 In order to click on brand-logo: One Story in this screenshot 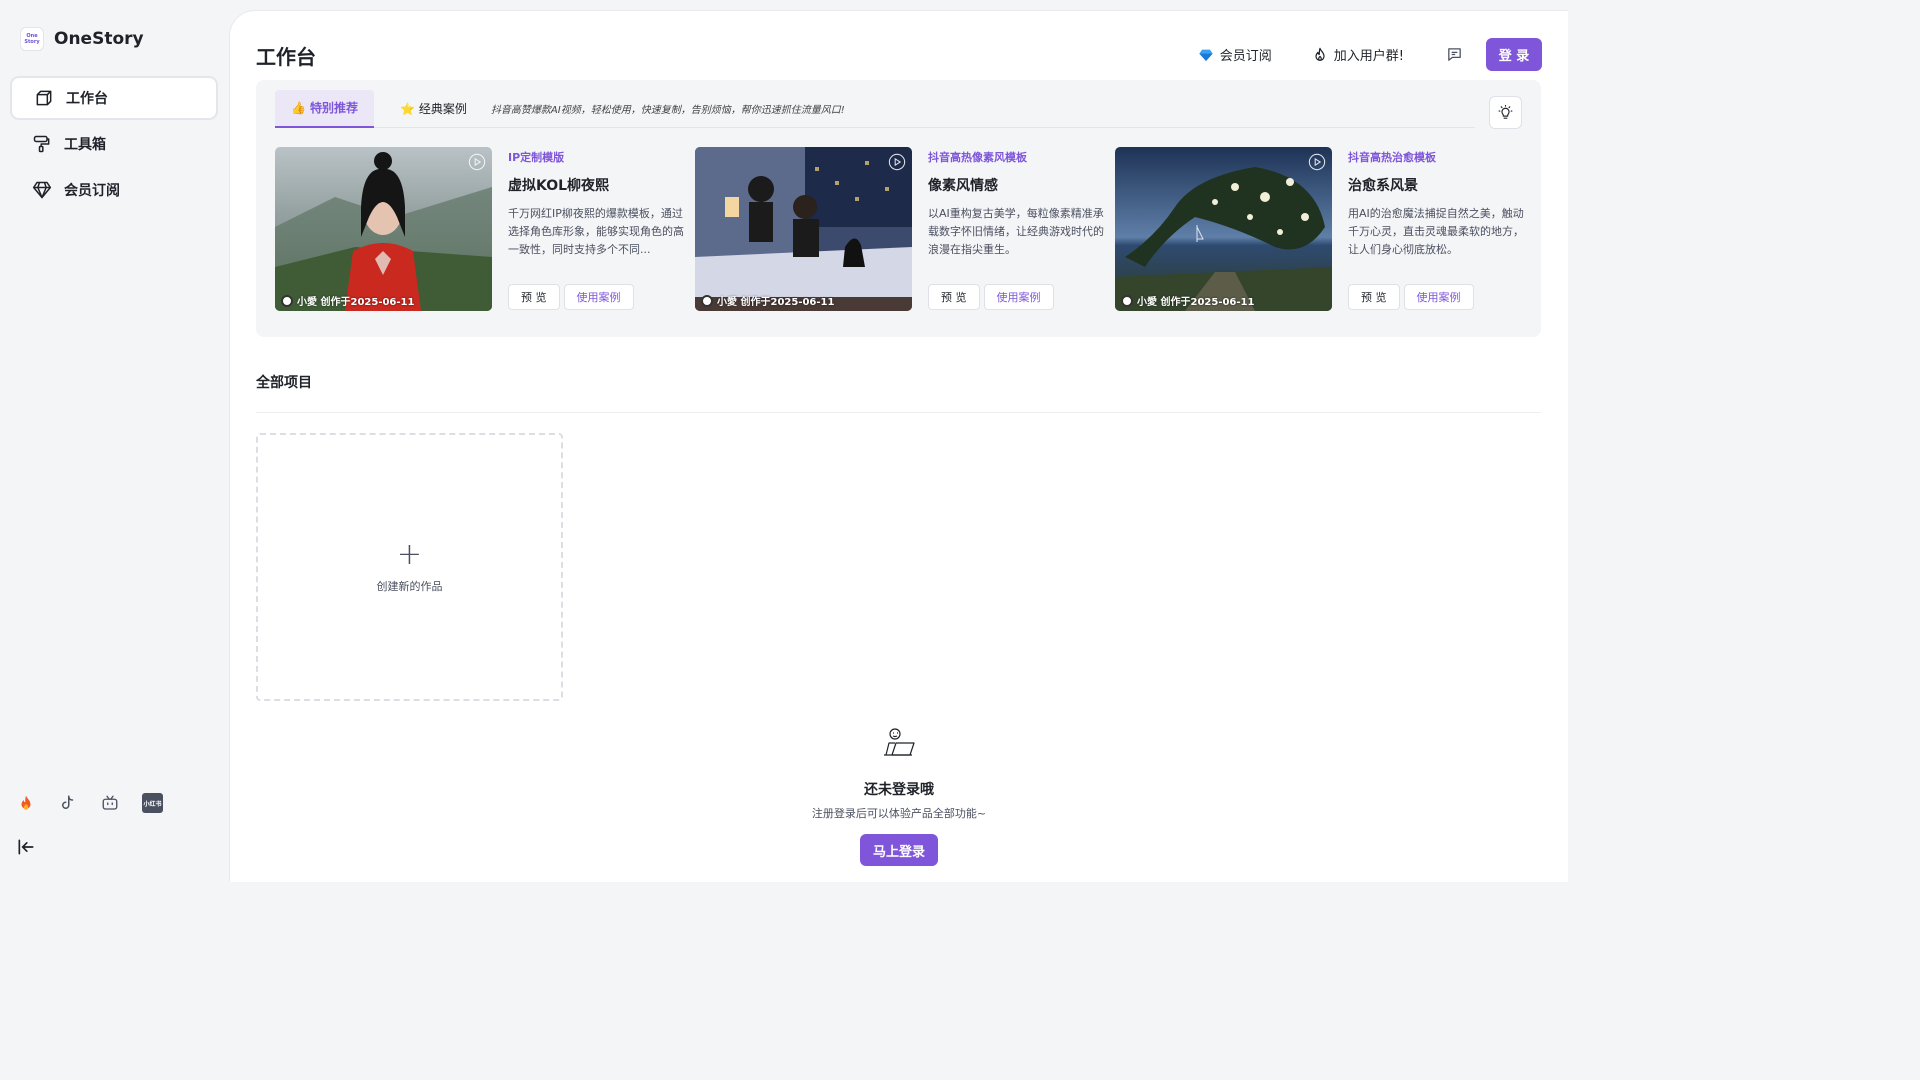, I will do `click(32, 39)`.